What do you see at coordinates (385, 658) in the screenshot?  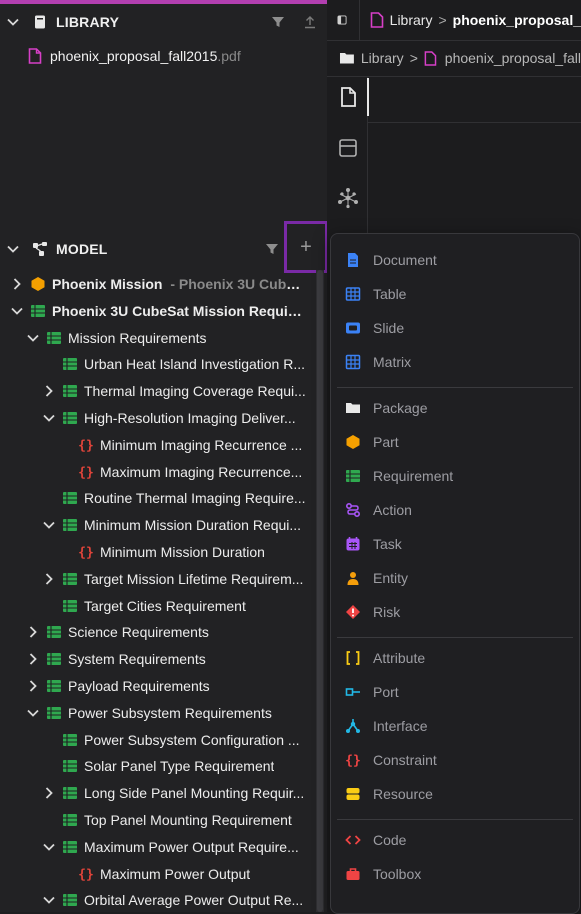 I see `menu-item-attribute: Attribute` at bounding box center [385, 658].